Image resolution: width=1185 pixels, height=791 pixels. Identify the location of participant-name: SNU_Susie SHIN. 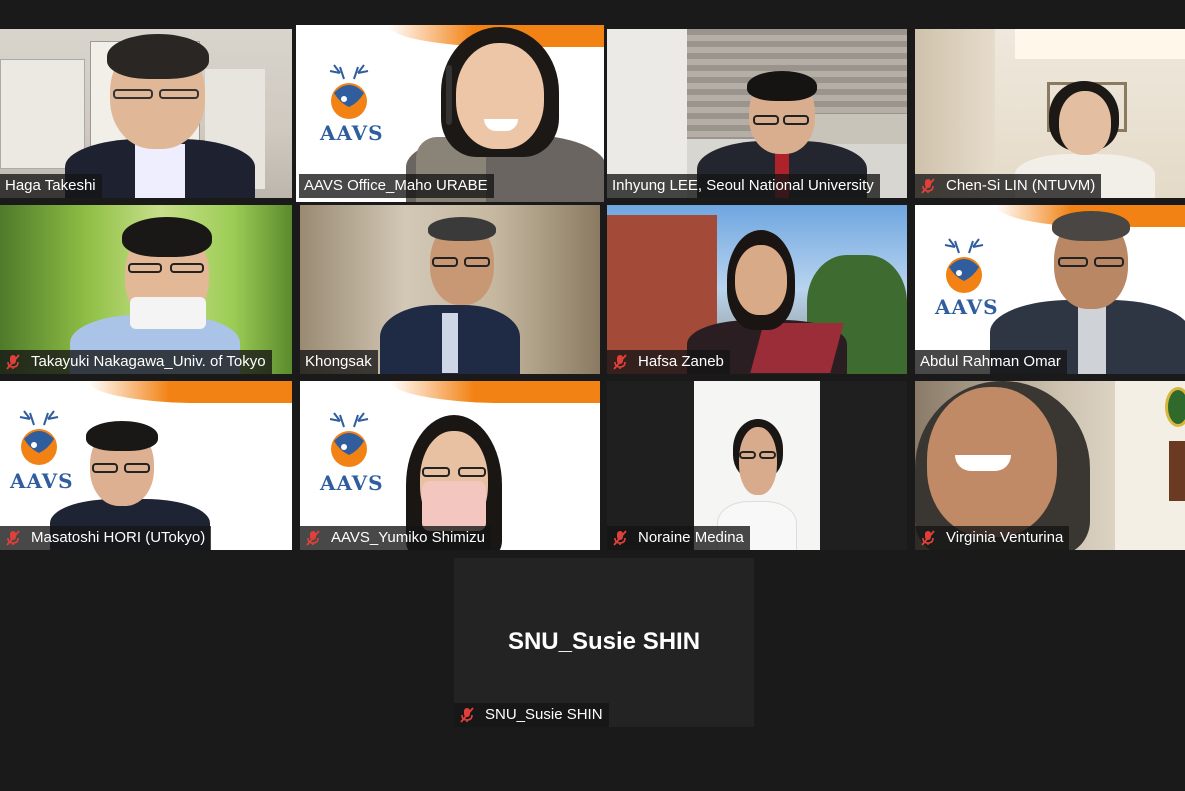
(544, 714).